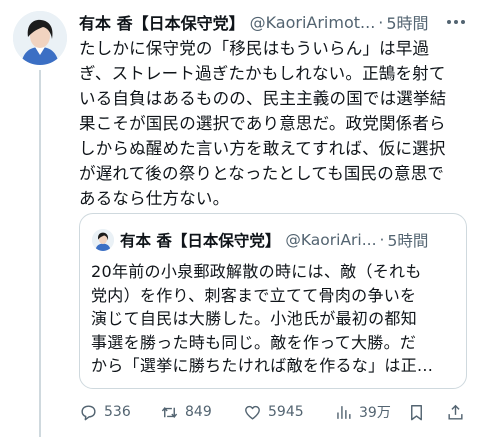 This screenshot has height=437, width=480. What do you see at coordinates (254, 318) in the screenshot?
I see `quoted-text-line: 演じて自民は大勝した。小池氏が最初の都知` at bounding box center [254, 318].